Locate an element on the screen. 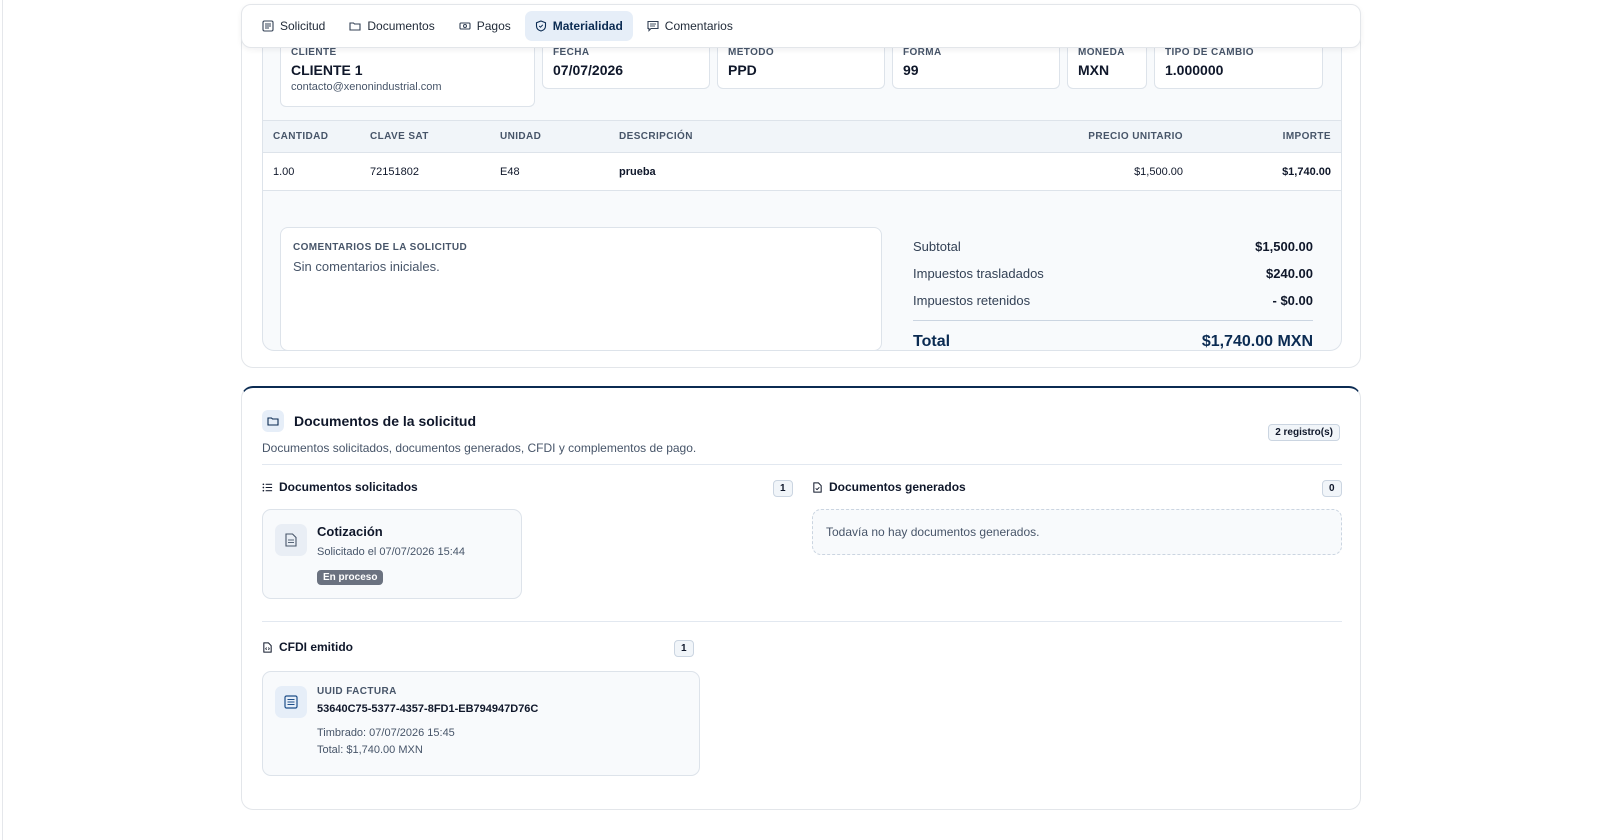  tab-comentarios: Comentarios is located at coordinates (690, 26).